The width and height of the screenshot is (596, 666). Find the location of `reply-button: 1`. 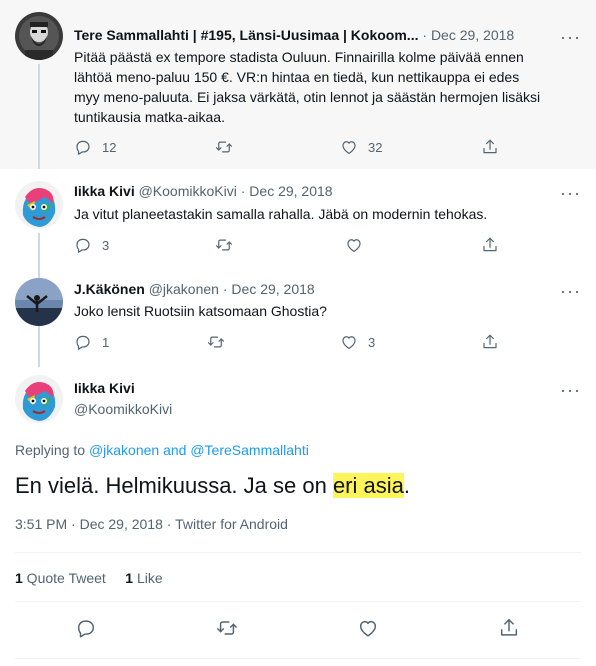

reply-button: 1 is located at coordinates (91, 342).